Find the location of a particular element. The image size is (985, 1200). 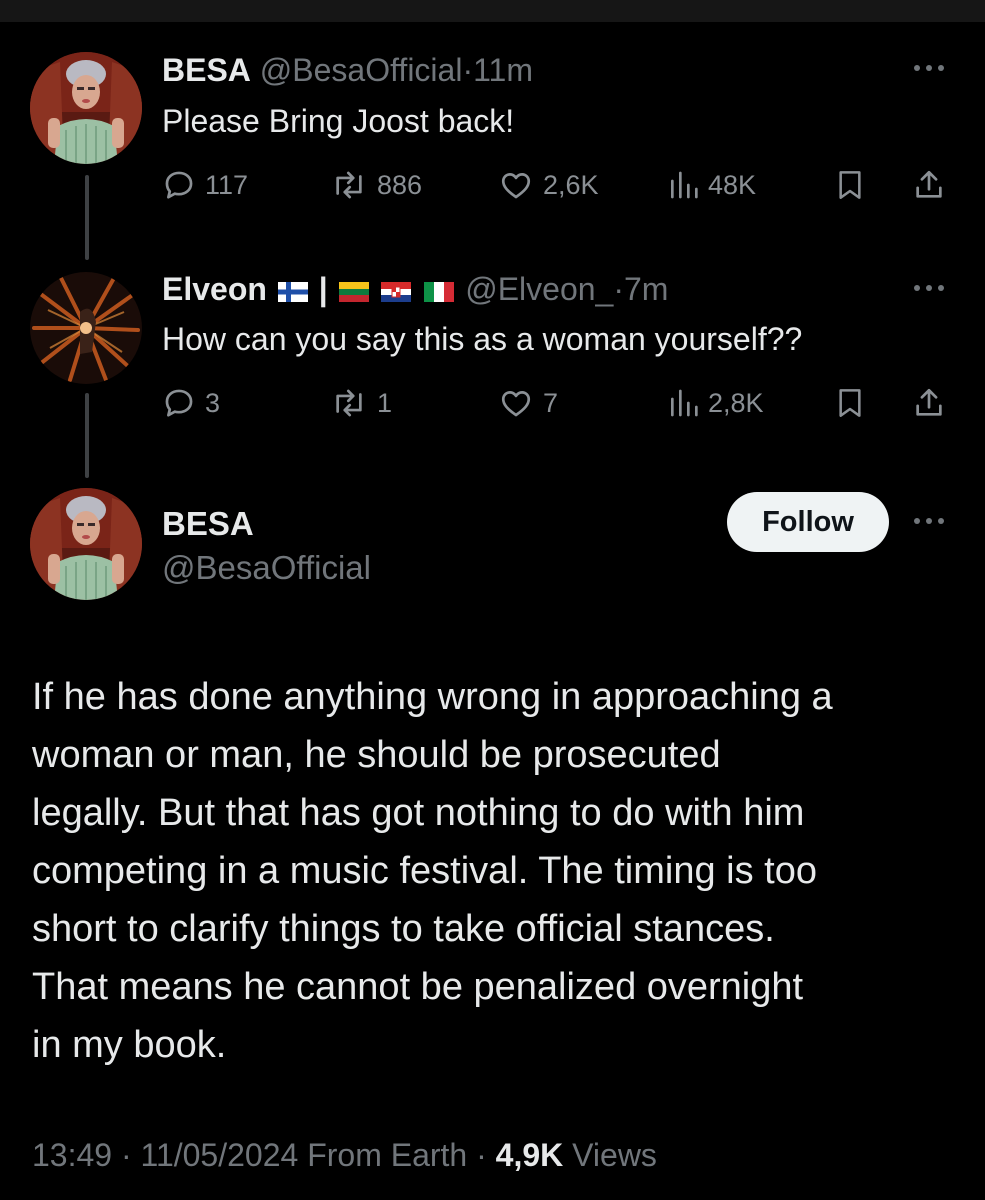

reply-button: 3 is located at coordinates (191, 403).